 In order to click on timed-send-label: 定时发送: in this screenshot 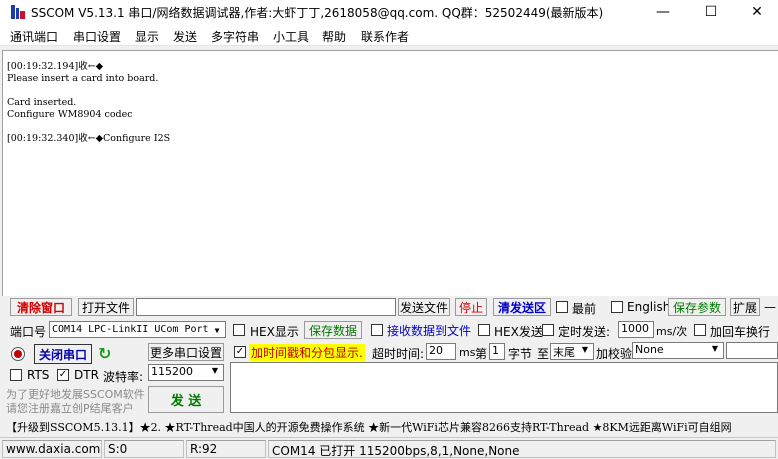, I will do `click(584, 332)`.